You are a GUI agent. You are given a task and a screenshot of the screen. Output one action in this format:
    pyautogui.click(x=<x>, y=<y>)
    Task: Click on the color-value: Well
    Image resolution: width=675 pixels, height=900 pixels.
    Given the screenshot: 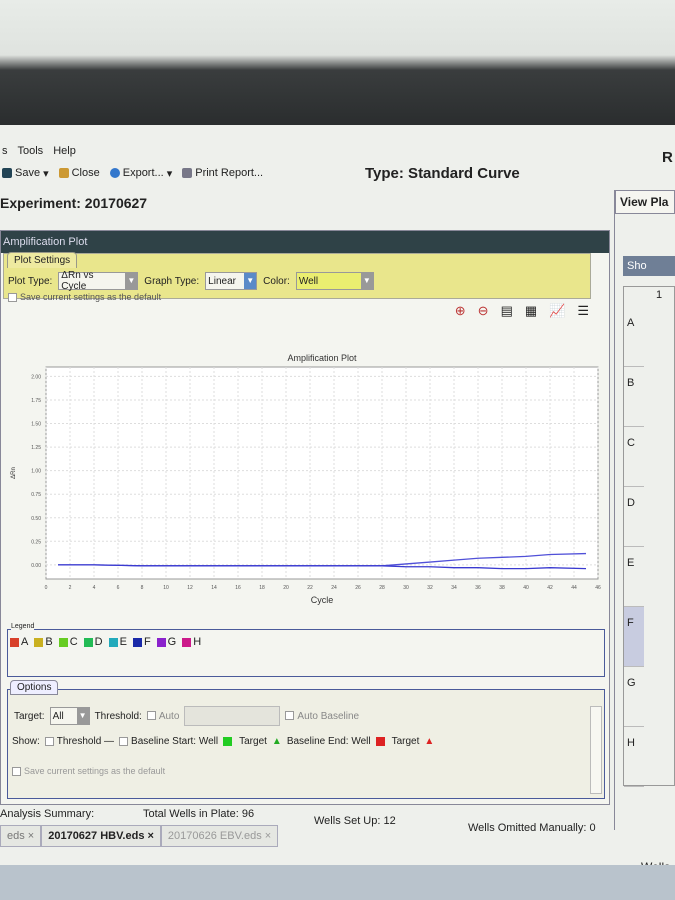 What is the action you would take?
    pyautogui.click(x=308, y=281)
    